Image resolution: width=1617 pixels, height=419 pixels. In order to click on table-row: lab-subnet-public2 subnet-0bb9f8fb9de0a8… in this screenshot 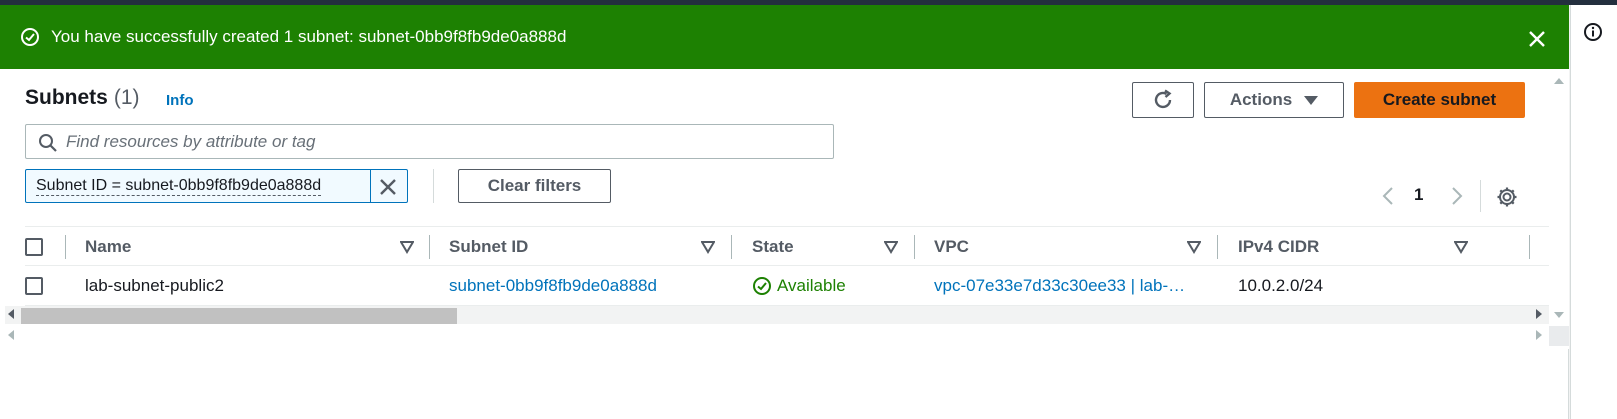, I will do `click(787, 286)`.